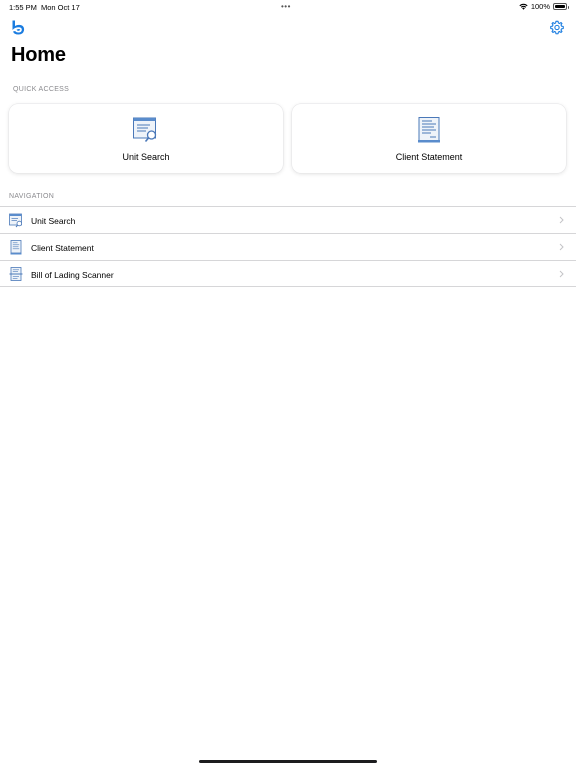  What do you see at coordinates (38, 55) in the screenshot?
I see `page-title: Home` at bounding box center [38, 55].